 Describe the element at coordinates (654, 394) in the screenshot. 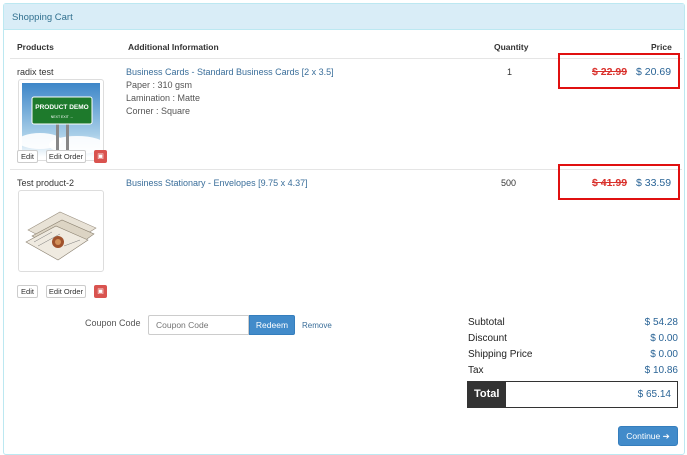

I see `total-value: $ 65.14` at that location.